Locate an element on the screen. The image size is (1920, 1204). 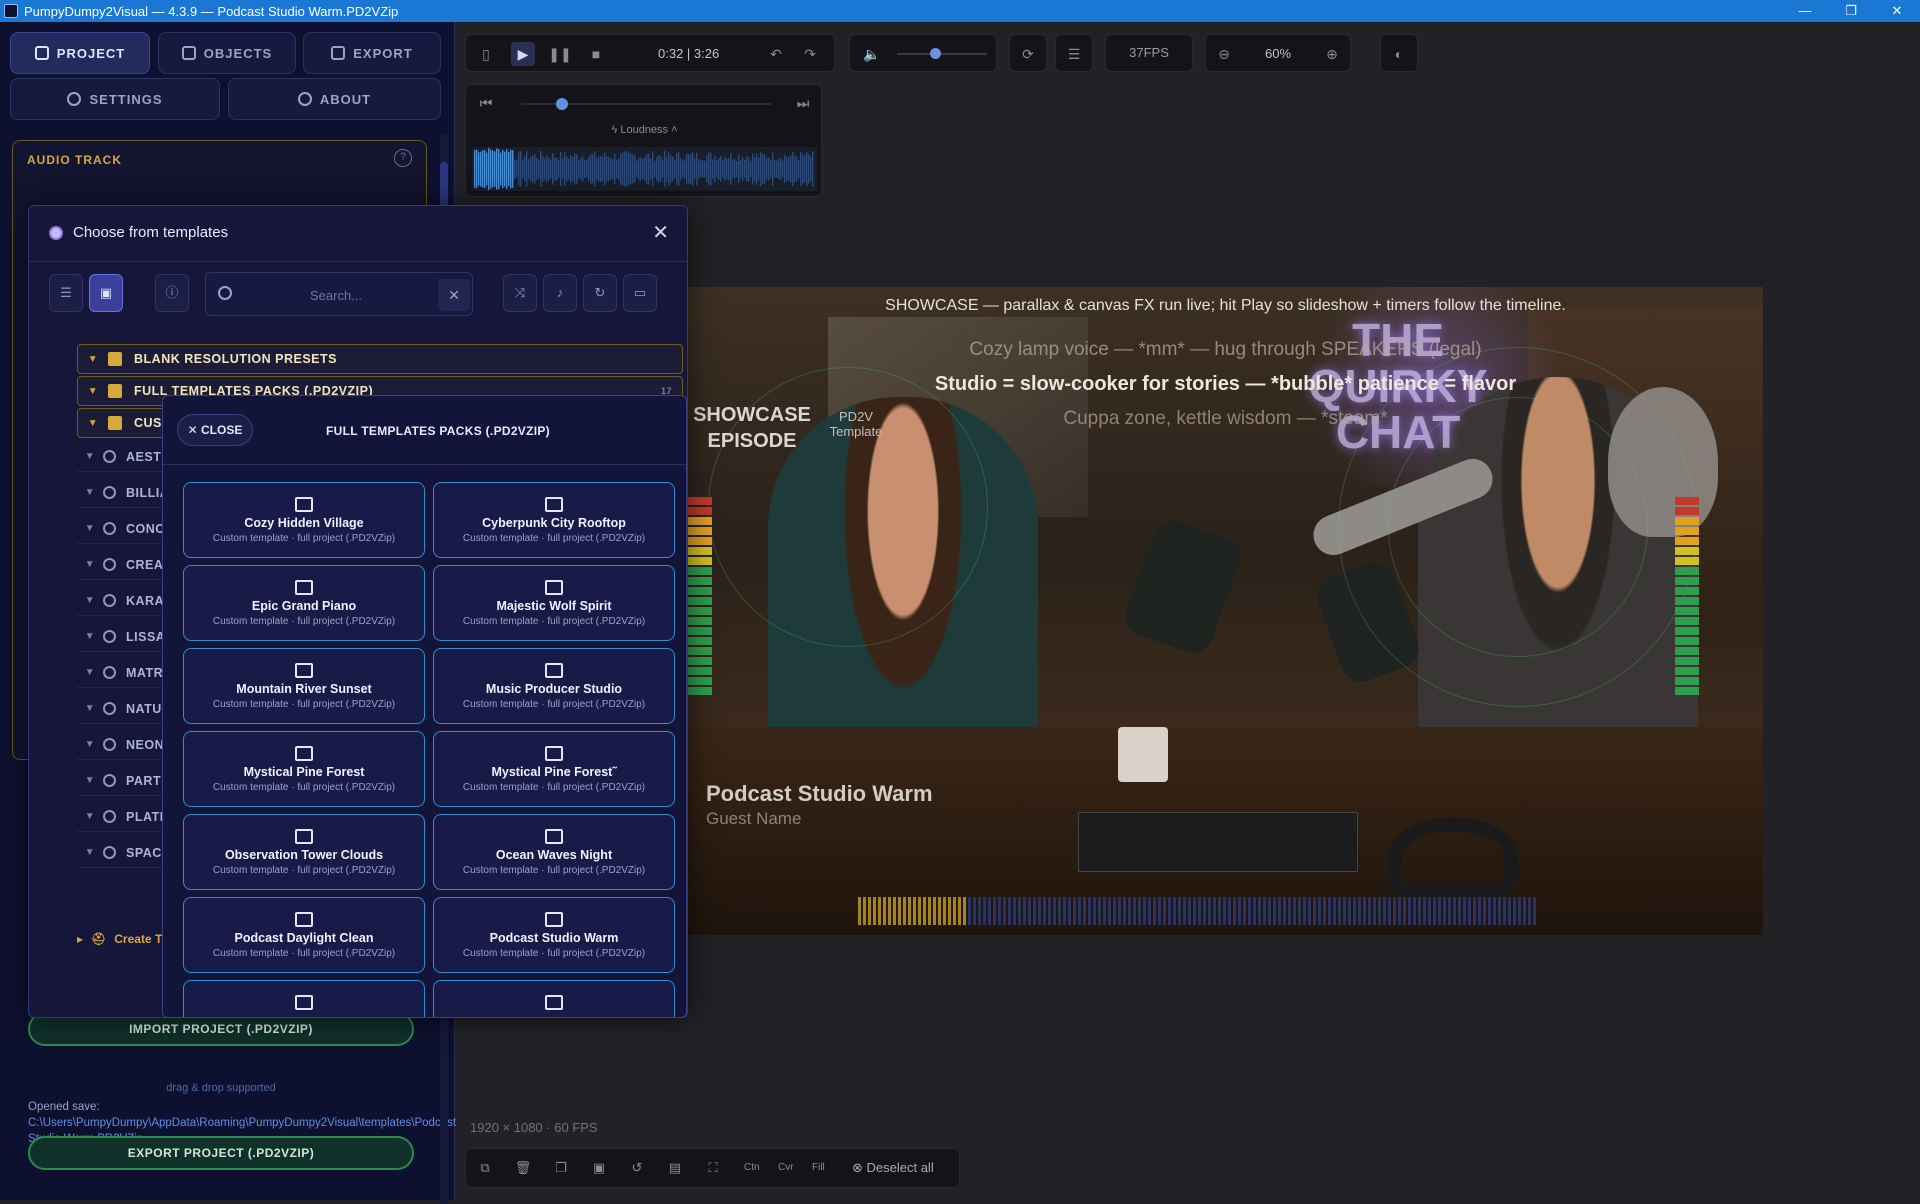
zoom-in-icon: ⊕ is located at coordinates (1332, 54).